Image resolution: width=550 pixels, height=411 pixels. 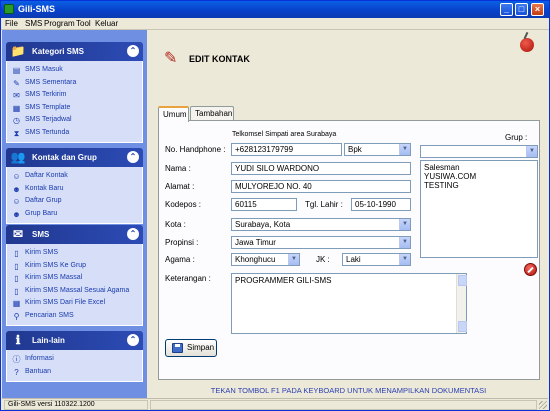 What do you see at coordinates (377, 149) in the screenshot?
I see `title-select: Bpk ▼` at bounding box center [377, 149].